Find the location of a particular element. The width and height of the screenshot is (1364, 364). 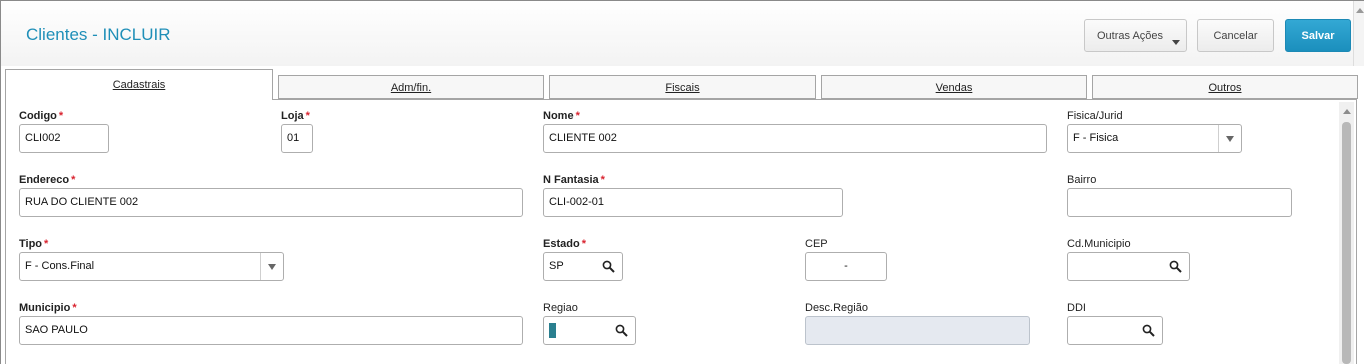

n-fantasia-field: CLI-002-01 is located at coordinates (693, 202).